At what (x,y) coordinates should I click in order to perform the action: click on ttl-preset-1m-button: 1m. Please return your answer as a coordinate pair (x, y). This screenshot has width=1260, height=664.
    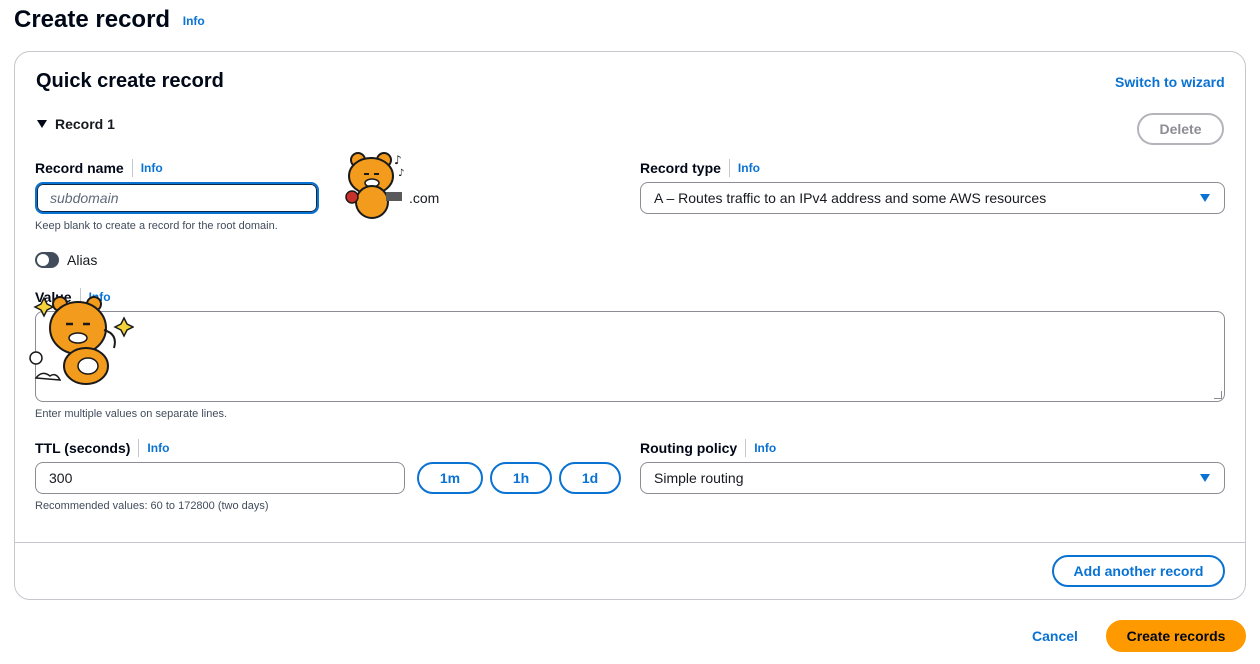
    Looking at the image, I should click on (450, 478).